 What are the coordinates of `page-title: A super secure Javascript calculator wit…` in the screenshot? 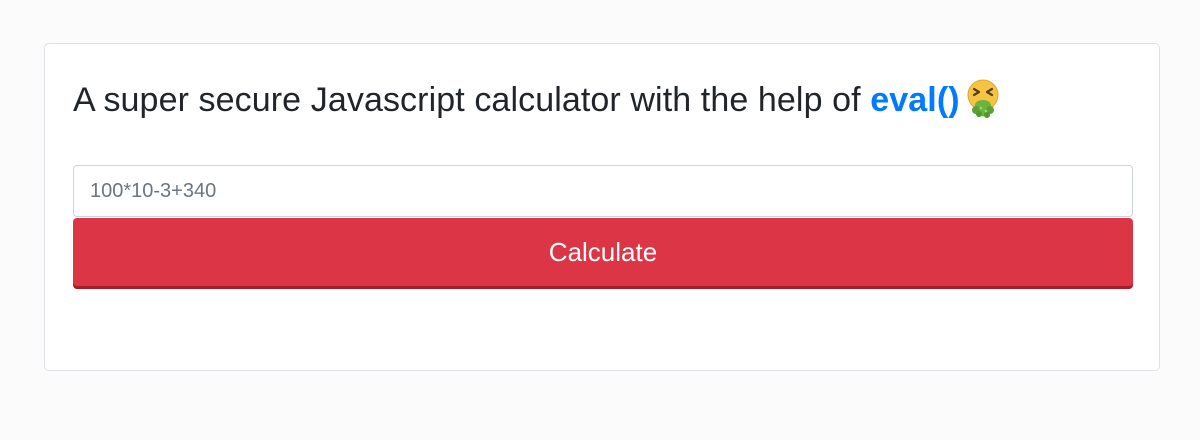 It's located at (536, 100).